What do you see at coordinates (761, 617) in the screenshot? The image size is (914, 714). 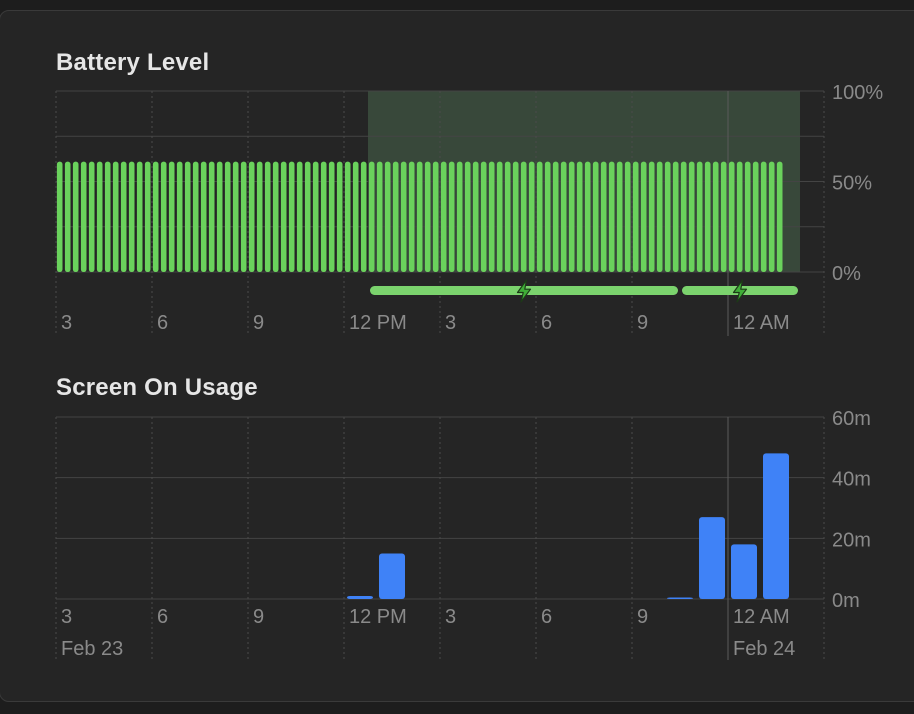 I see `x-axis-label: 12 AM` at bounding box center [761, 617].